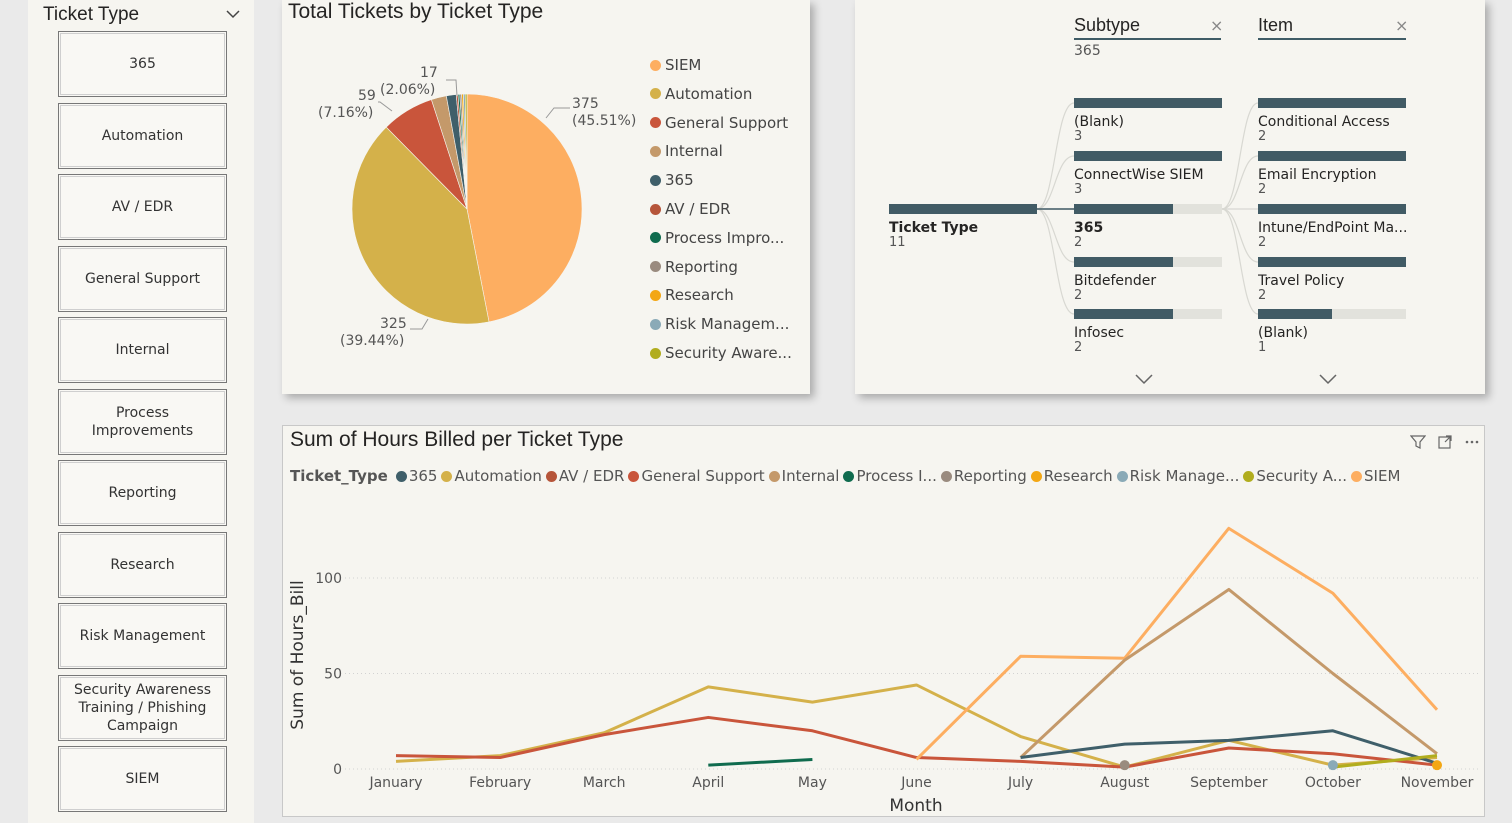  What do you see at coordinates (1262, 189) in the screenshot?
I see `decomp-item-node-value: 2` at bounding box center [1262, 189].